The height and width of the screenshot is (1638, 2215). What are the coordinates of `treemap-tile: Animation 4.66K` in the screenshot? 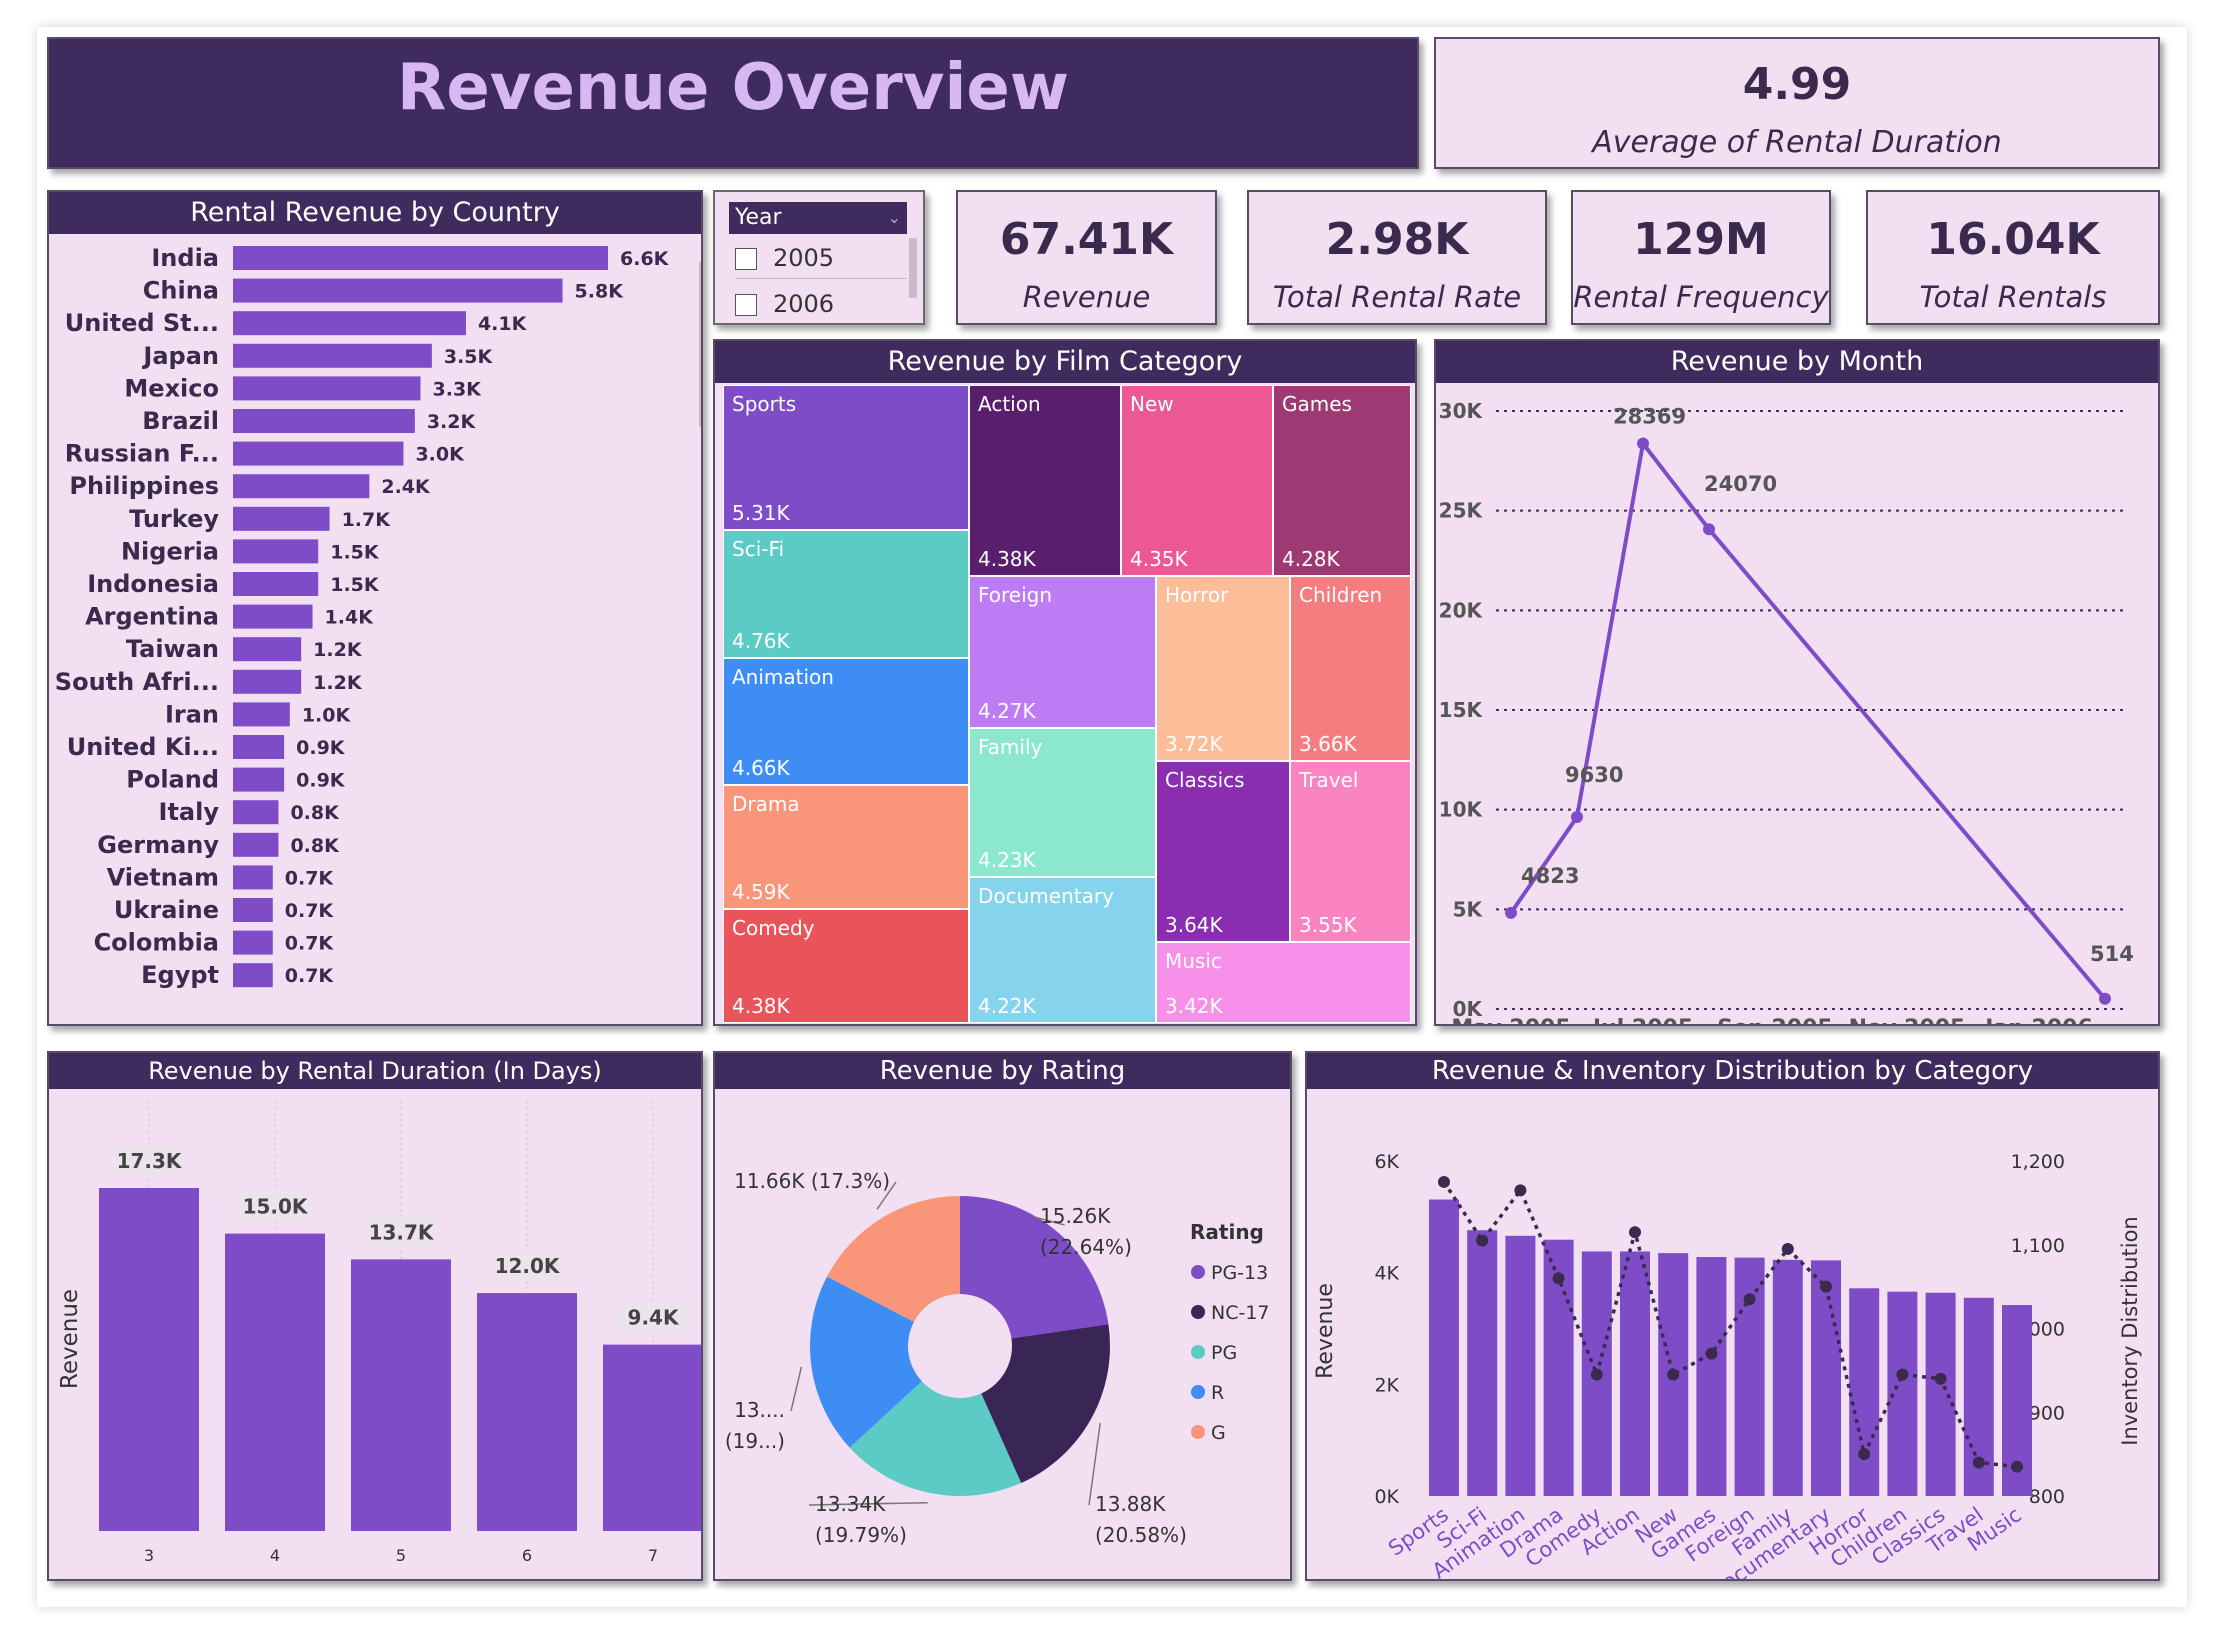 It's located at (846, 721).